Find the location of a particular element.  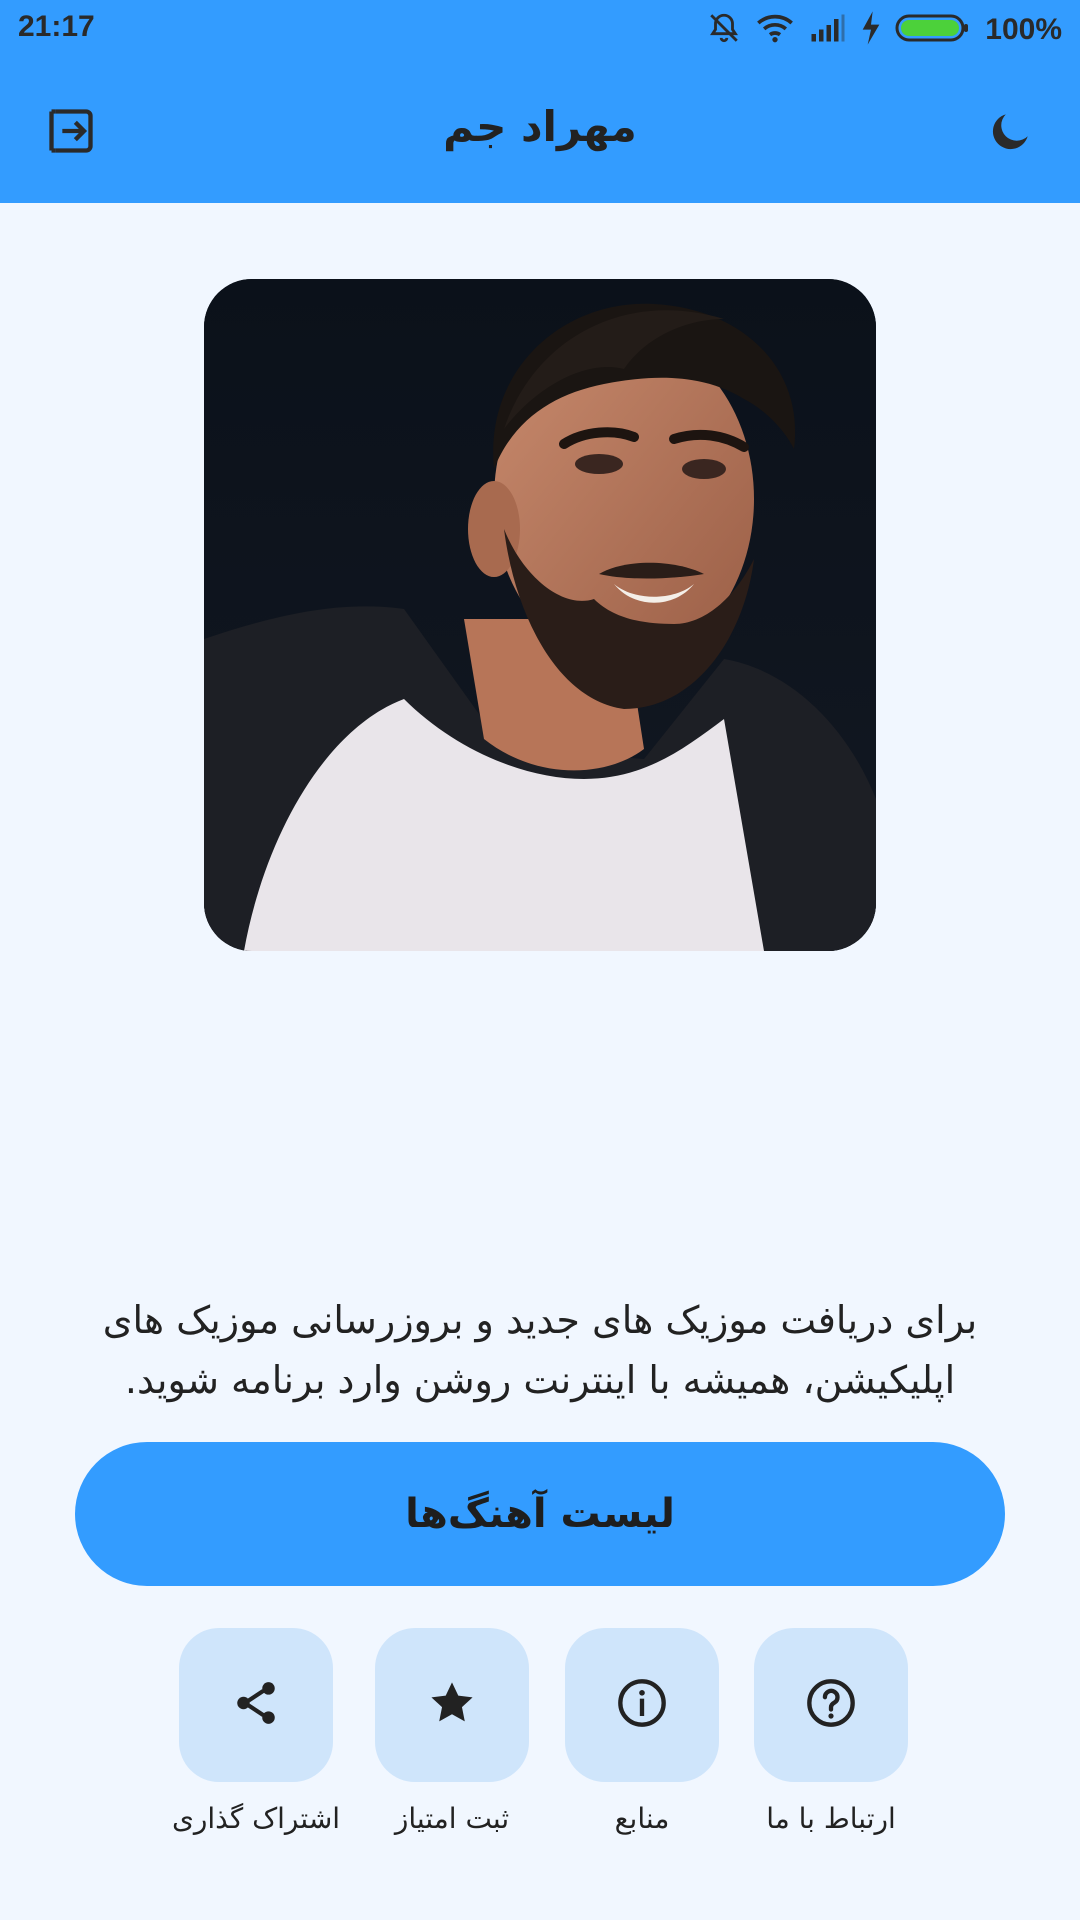

song-list-button: لیست آهنگ‌ها is located at coordinates (540, 1514).